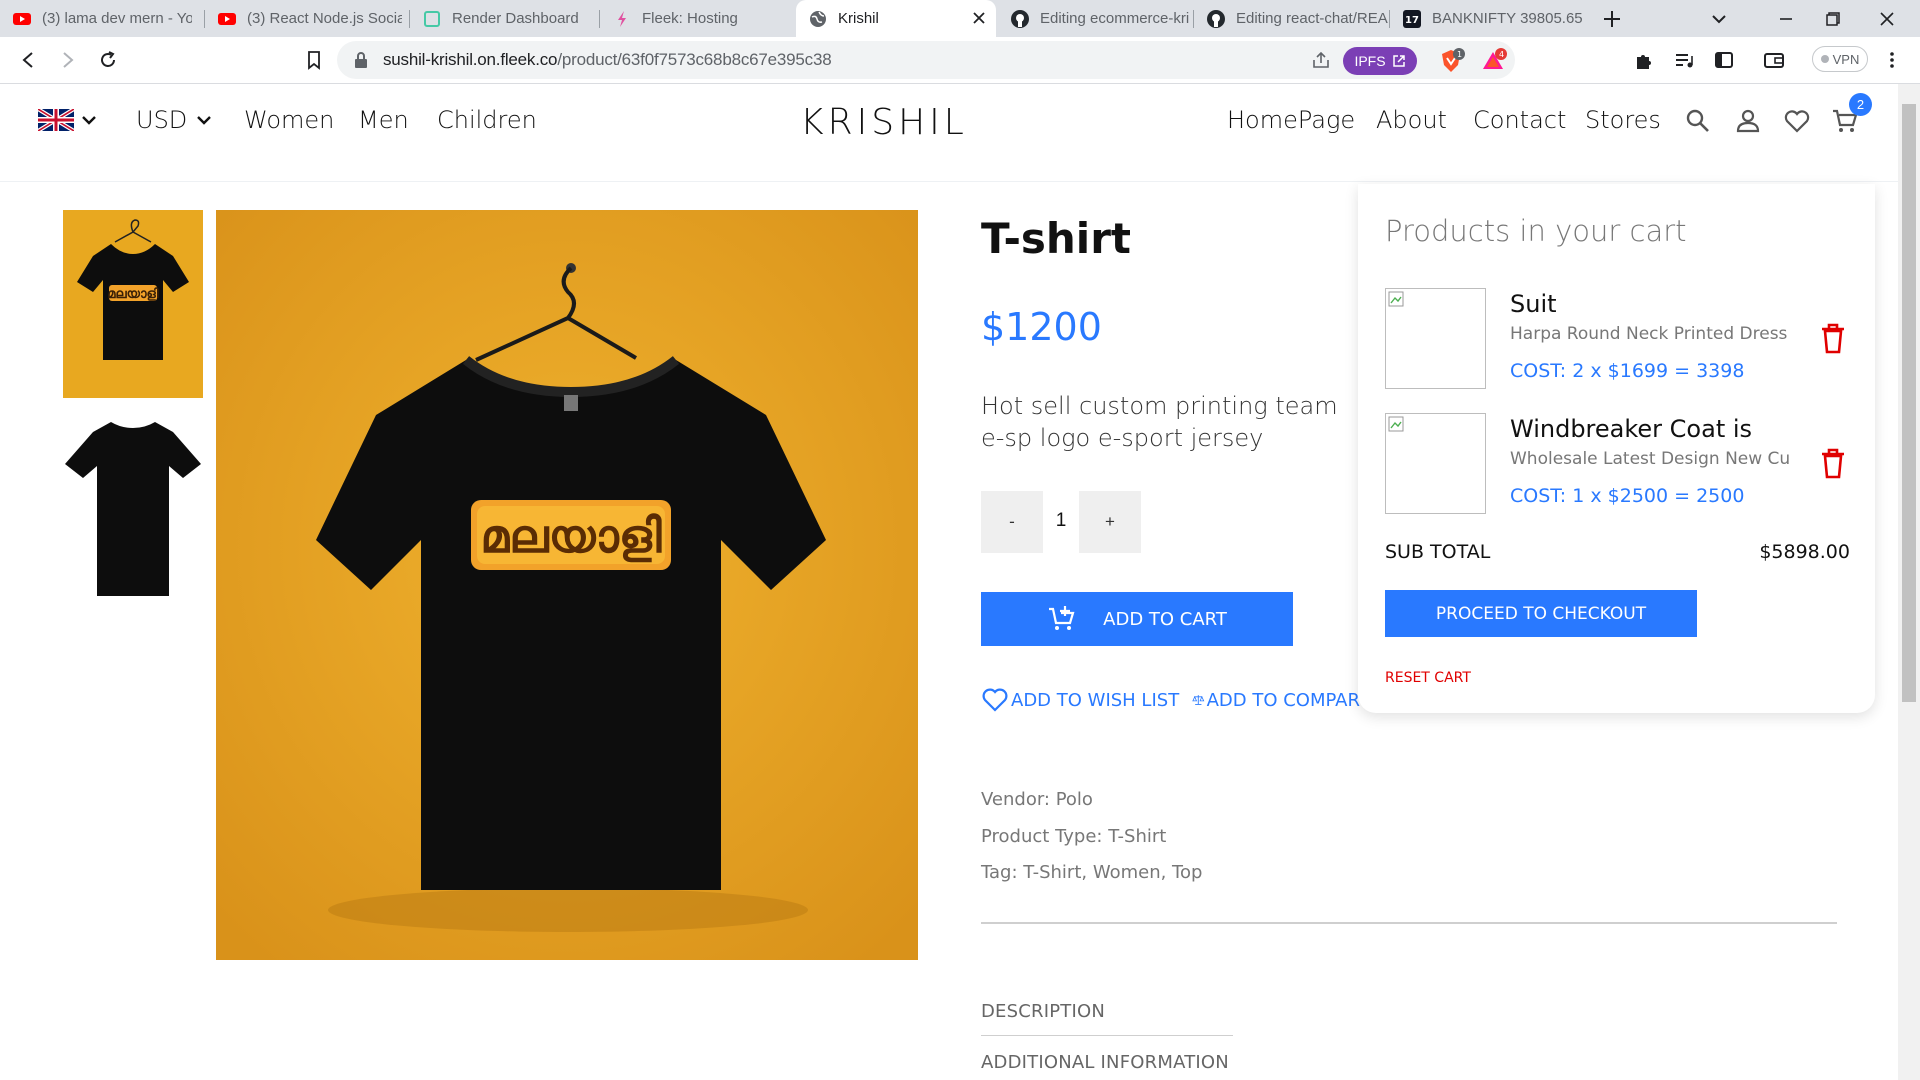 This screenshot has width=1920, height=1080. What do you see at coordinates (68, 60) in the screenshot?
I see `forward-icon` at bounding box center [68, 60].